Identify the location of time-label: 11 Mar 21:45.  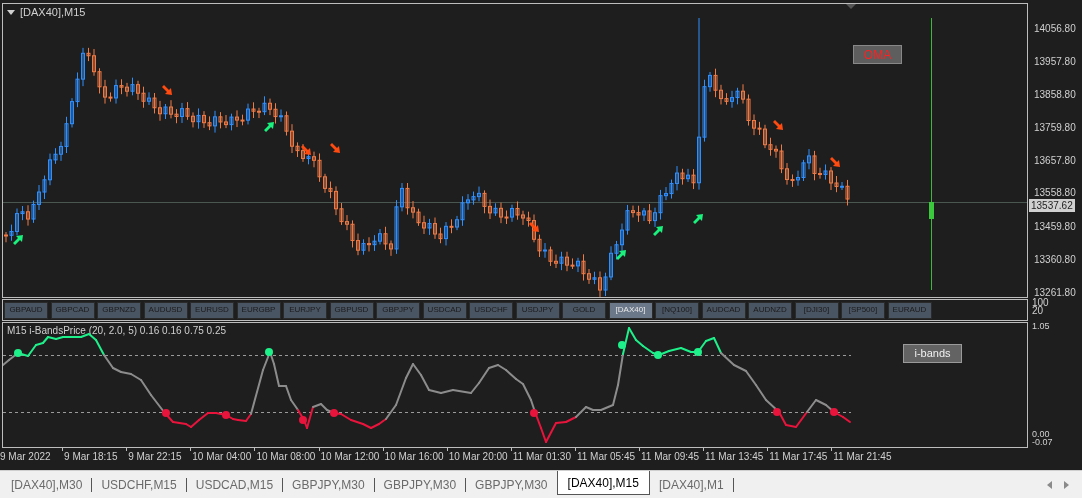
(862, 457).